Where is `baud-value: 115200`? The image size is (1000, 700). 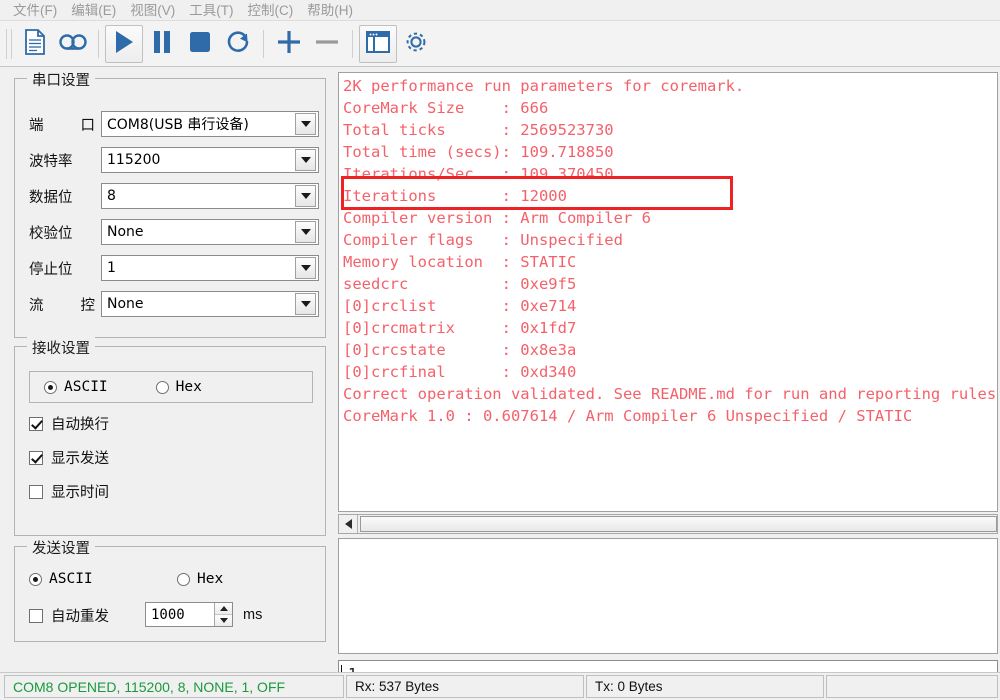
baud-value: 115200 is located at coordinates (134, 160).